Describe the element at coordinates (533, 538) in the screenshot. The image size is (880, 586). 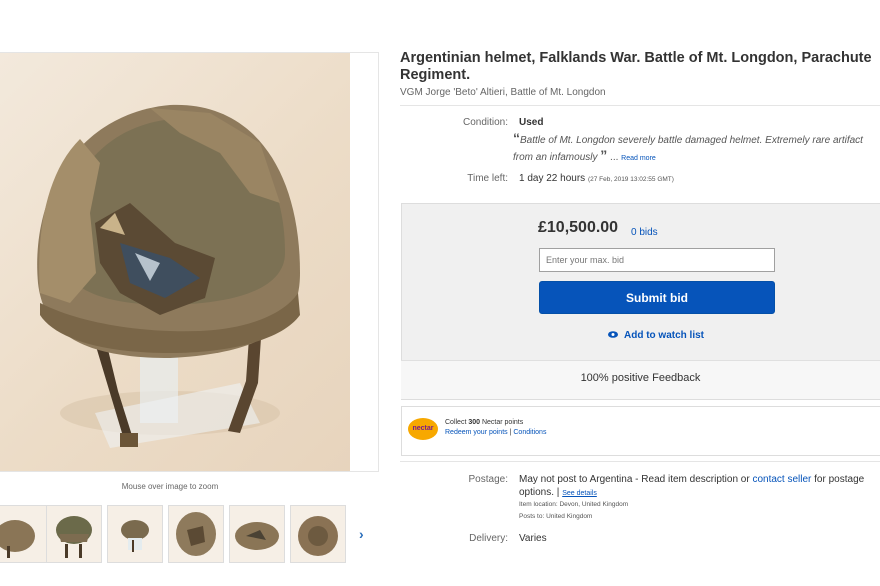
I see `delivery-value: Varies` at that location.